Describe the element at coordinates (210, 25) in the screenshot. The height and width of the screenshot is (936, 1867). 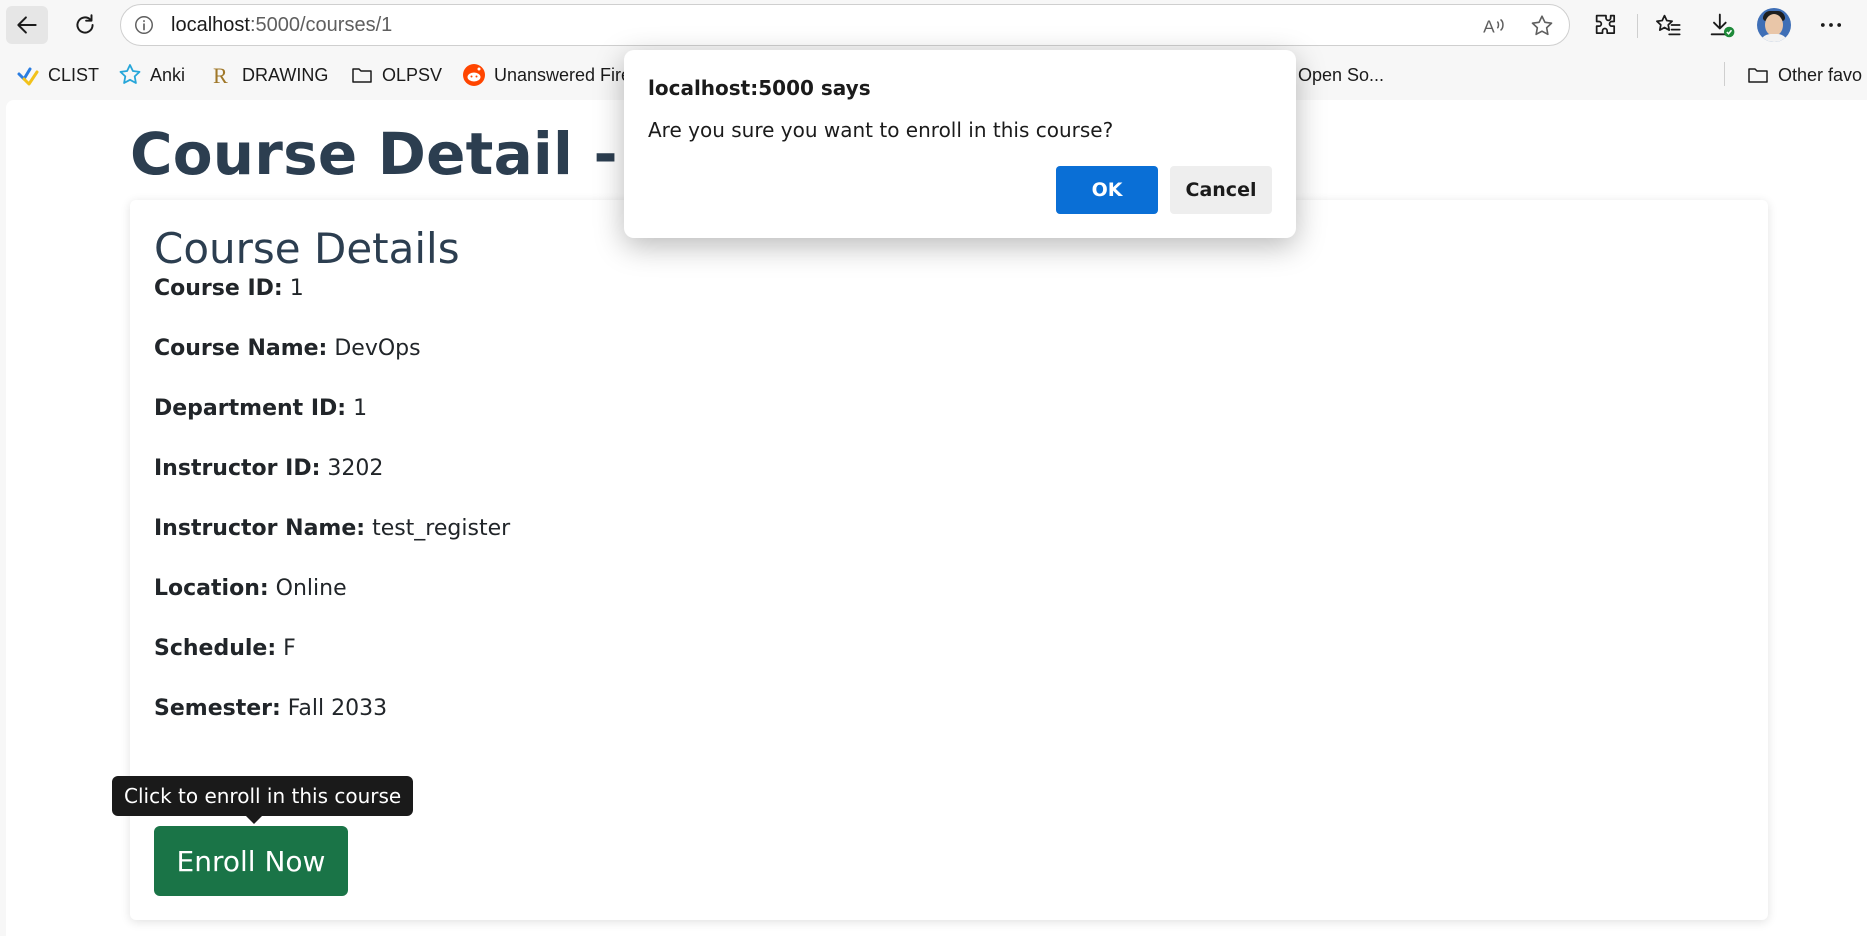
I see `url-host: localhost` at that location.